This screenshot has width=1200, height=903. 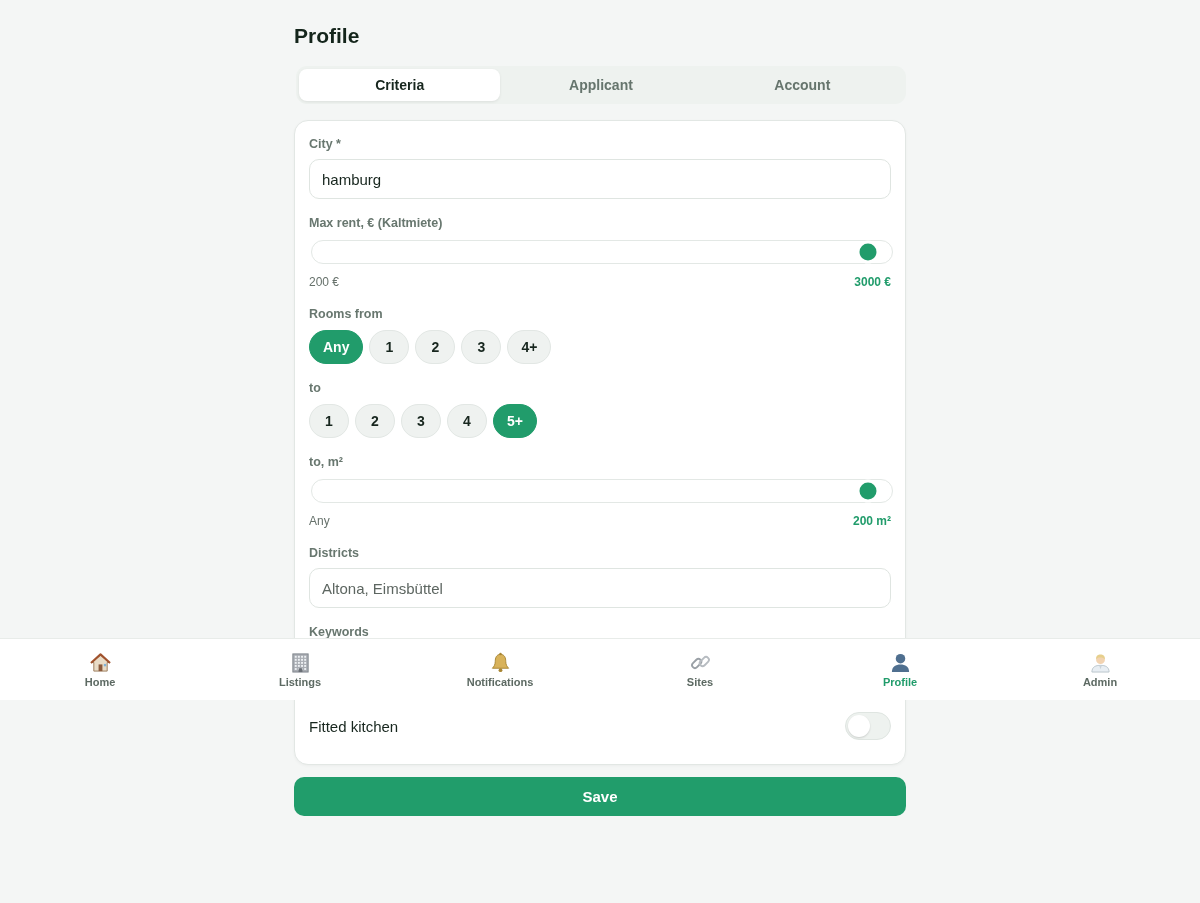 What do you see at coordinates (1100, 662) in the screenshot?
I see `man-icon` at bounding box center [1100, 662].